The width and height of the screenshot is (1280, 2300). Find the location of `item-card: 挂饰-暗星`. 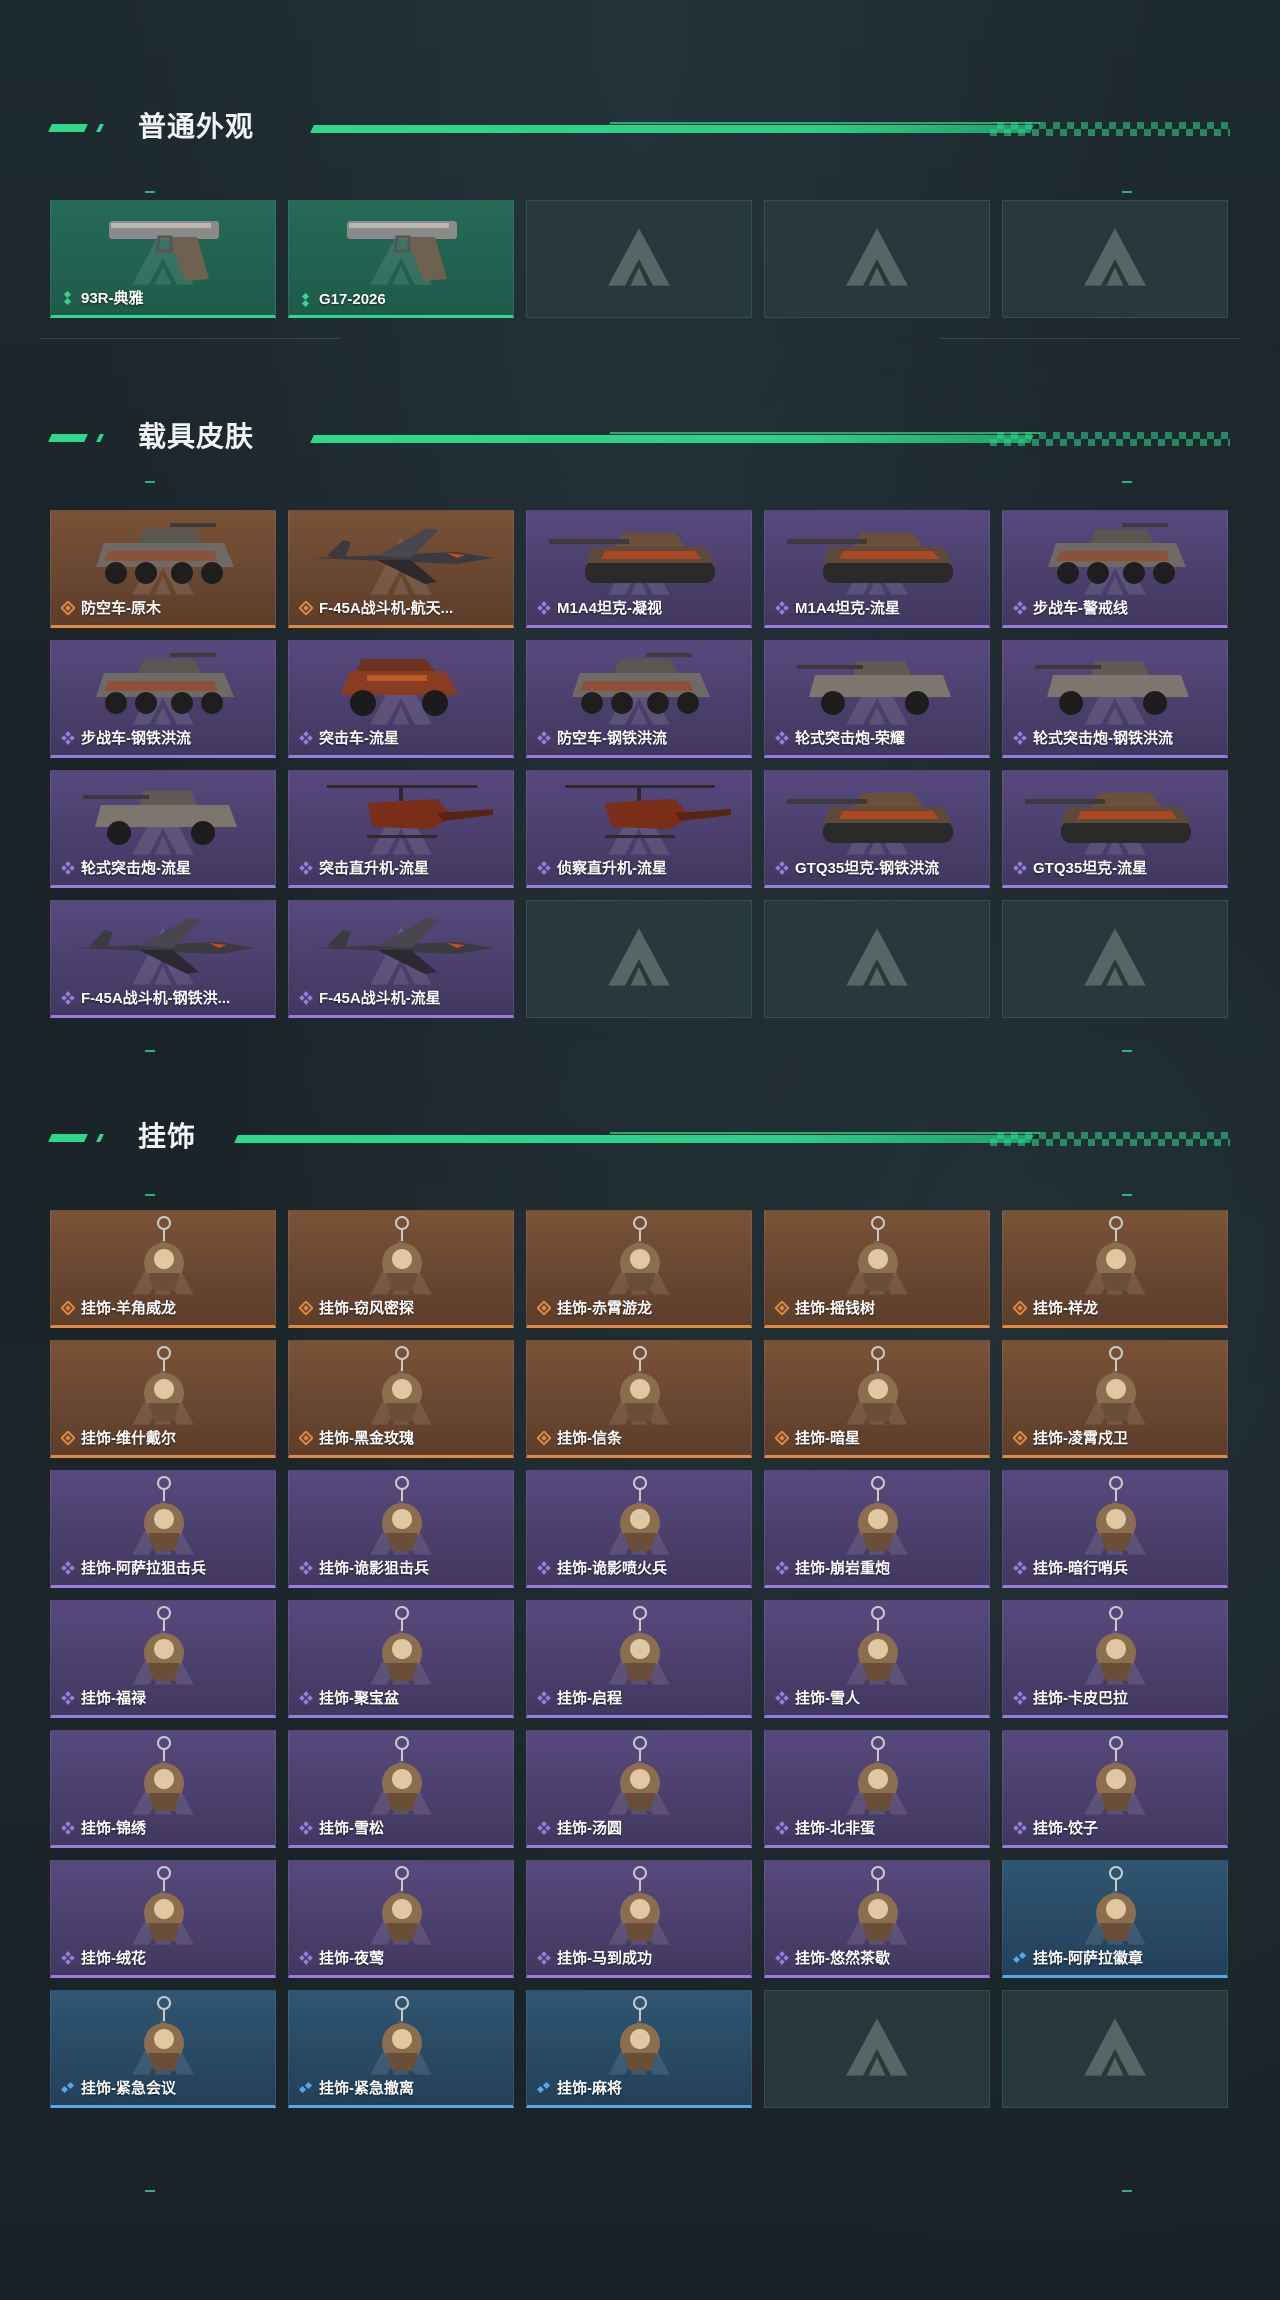

item-card: 挂饰-暗星 is located at coordinates (877, 1399).